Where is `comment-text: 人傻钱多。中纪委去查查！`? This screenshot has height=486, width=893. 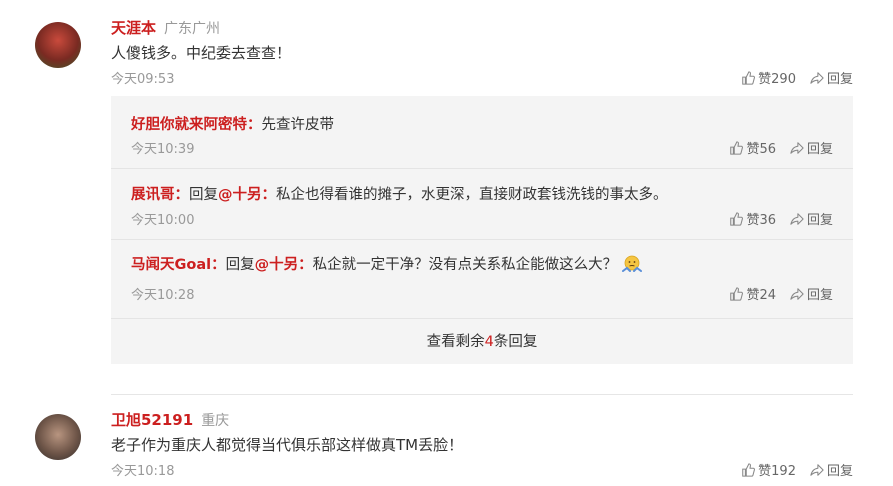 comment-text: 人傻钱多。中纪委去查查！ is located at coordinates (201, 53).